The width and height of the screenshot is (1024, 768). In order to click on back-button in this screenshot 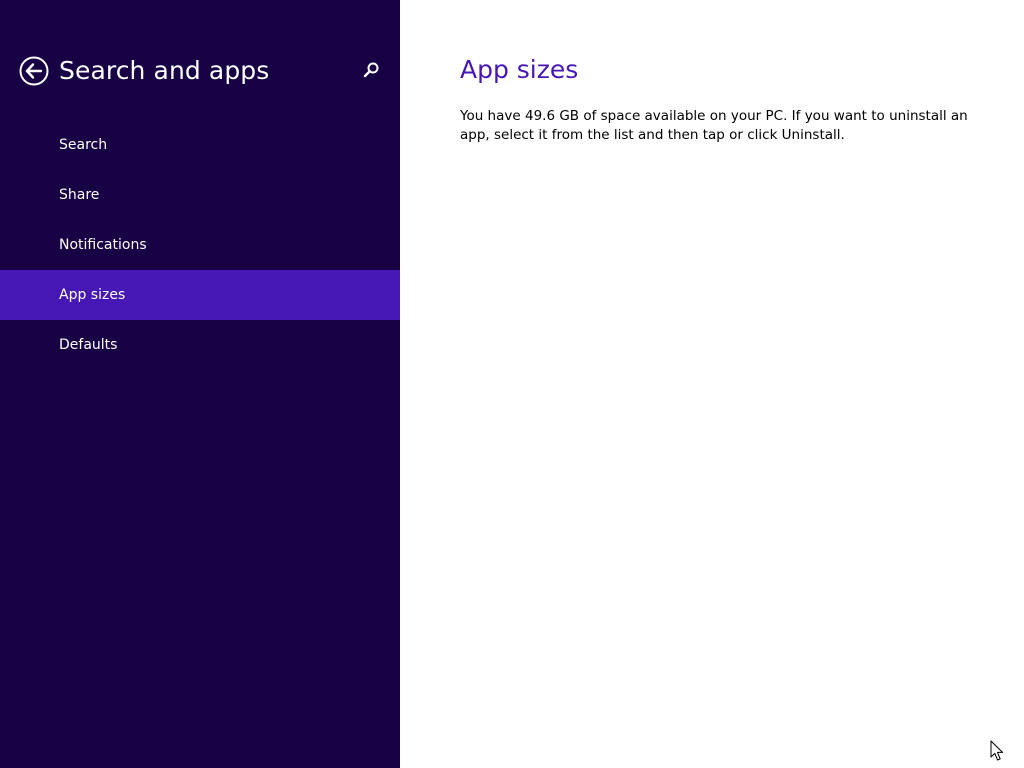, I will do `click(34, 71)`.